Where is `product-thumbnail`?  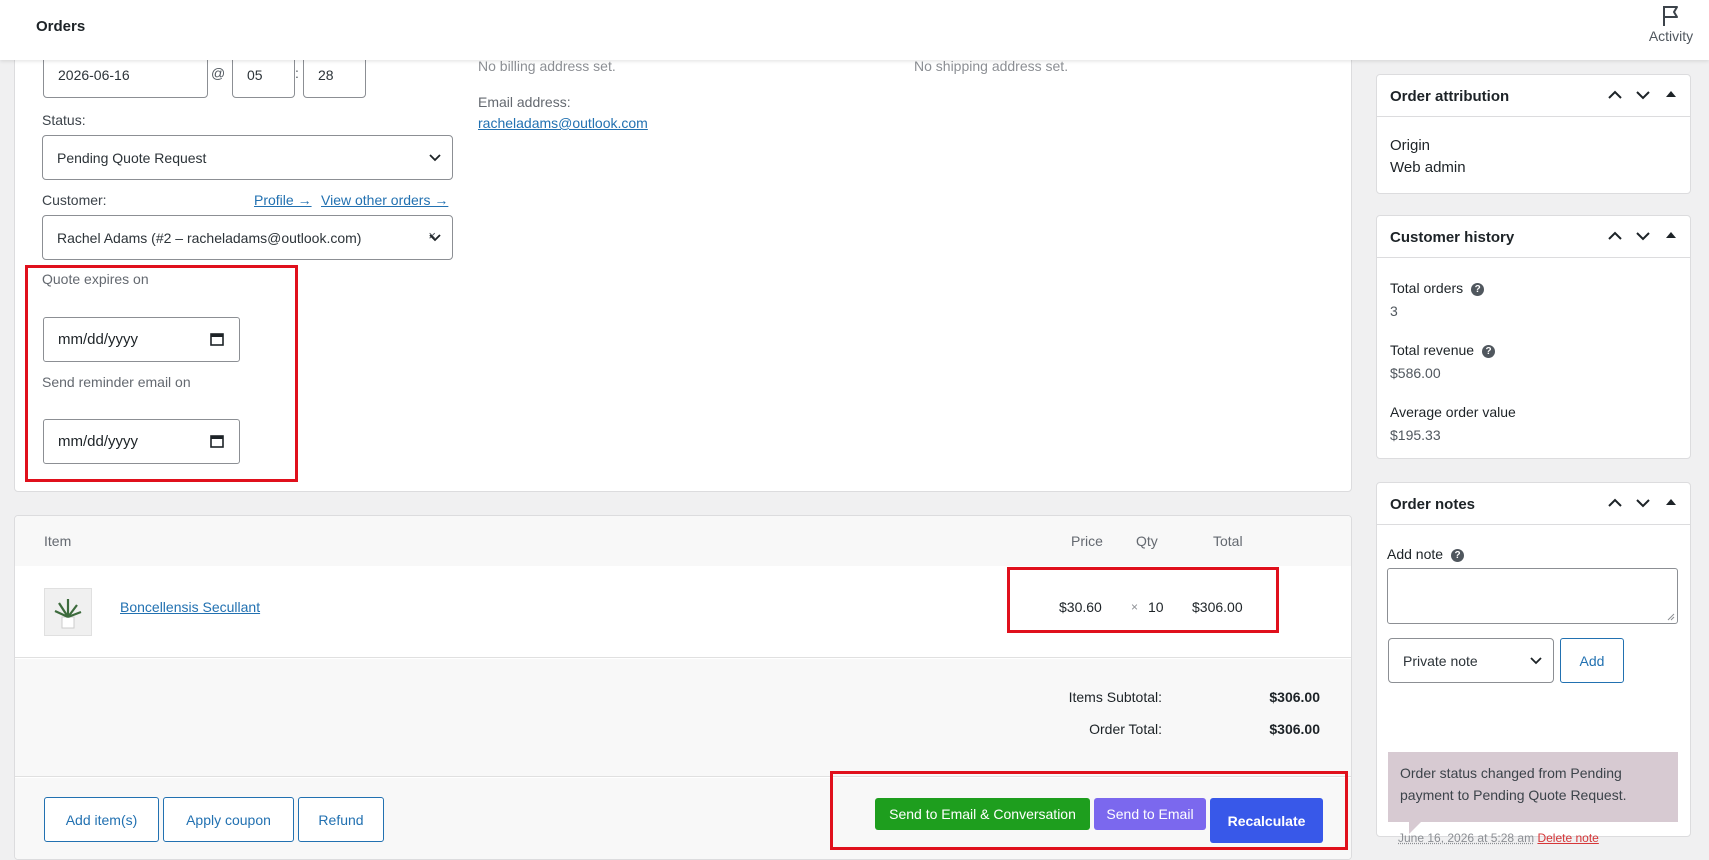 product-thumbnail is located at coordinates (68, 612).